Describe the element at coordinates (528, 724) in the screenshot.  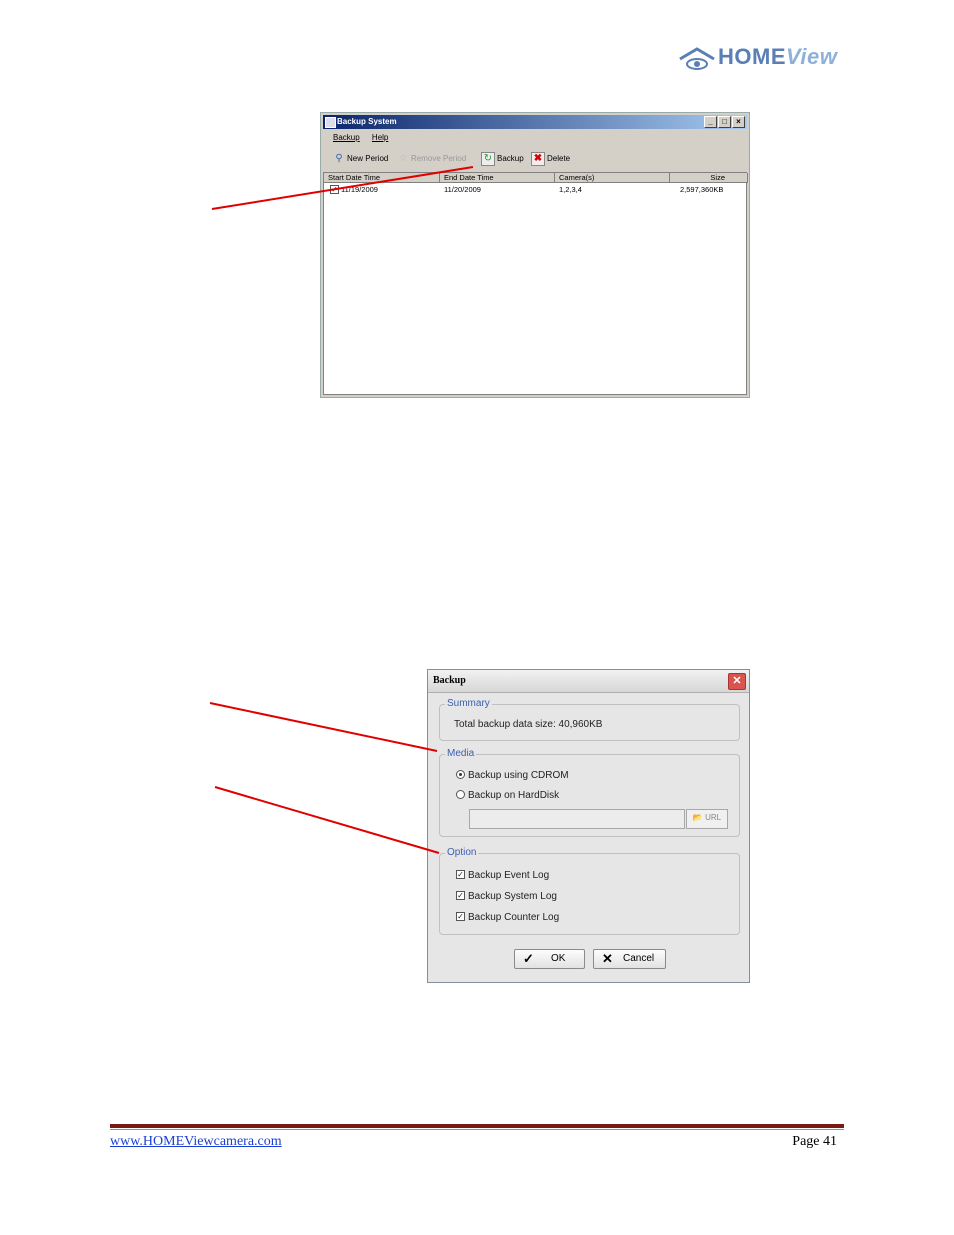
I see `summary-text: Total backup data size: 40,960KB` at that location.